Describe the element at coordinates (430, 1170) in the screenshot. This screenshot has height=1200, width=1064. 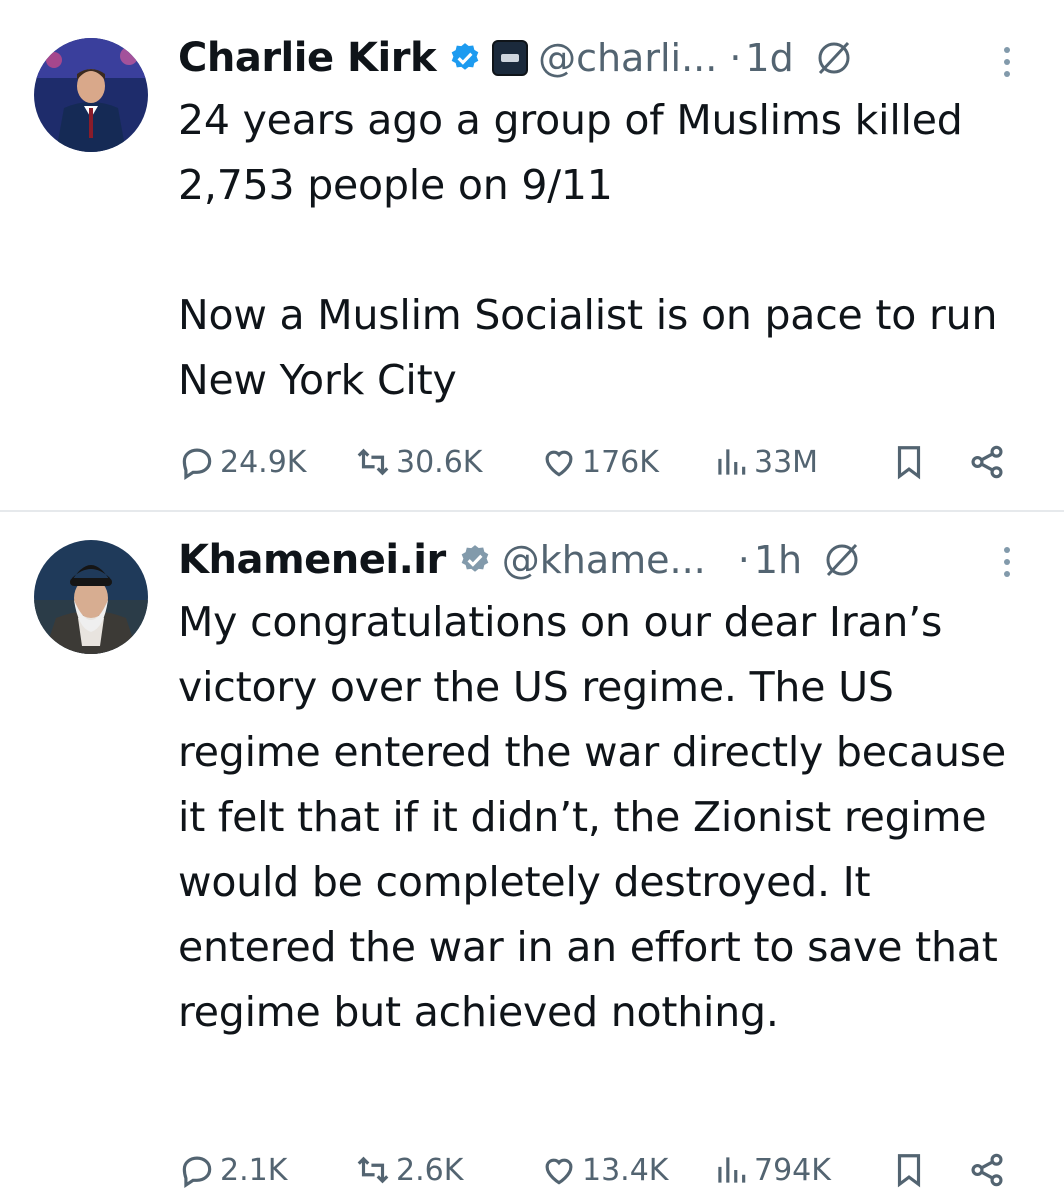
I see `repost-count: 2.6K` at that location.